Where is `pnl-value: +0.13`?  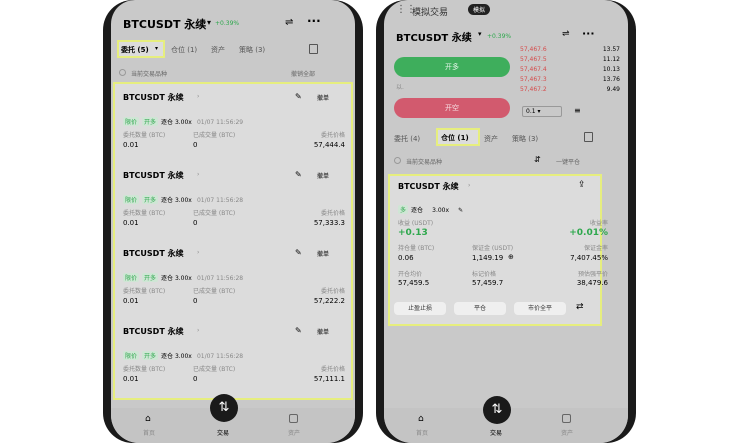 pnl-value: +0.13 is located at coordinates (413, 233).